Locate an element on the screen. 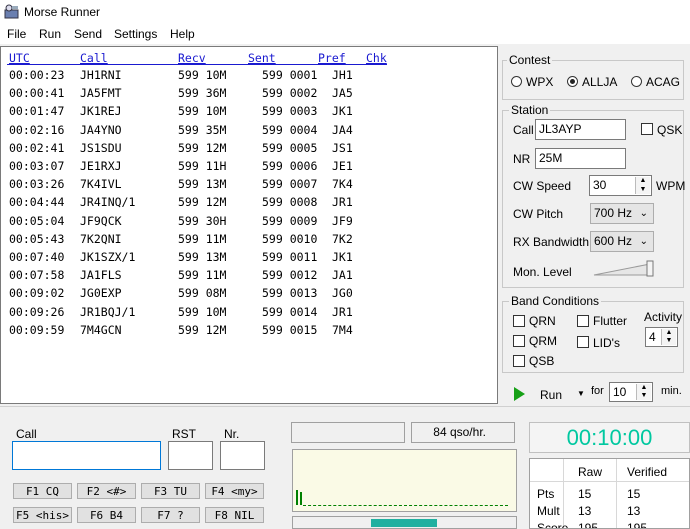 The height and width of the screenshot is (529, 690). bottom-divider is located at coordinates (345, 409).